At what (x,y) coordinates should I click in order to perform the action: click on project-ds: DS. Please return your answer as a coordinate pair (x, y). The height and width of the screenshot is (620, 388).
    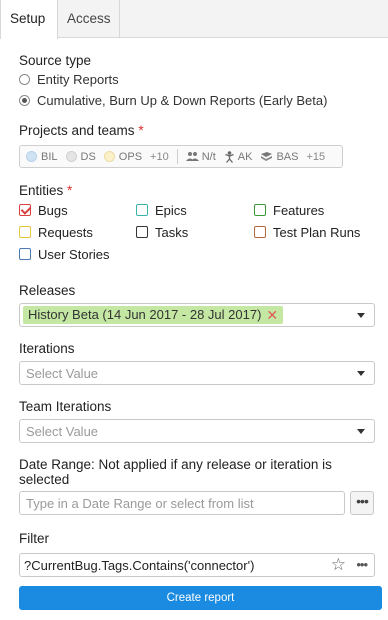
    Looking at the image, I should click on (80, 157).